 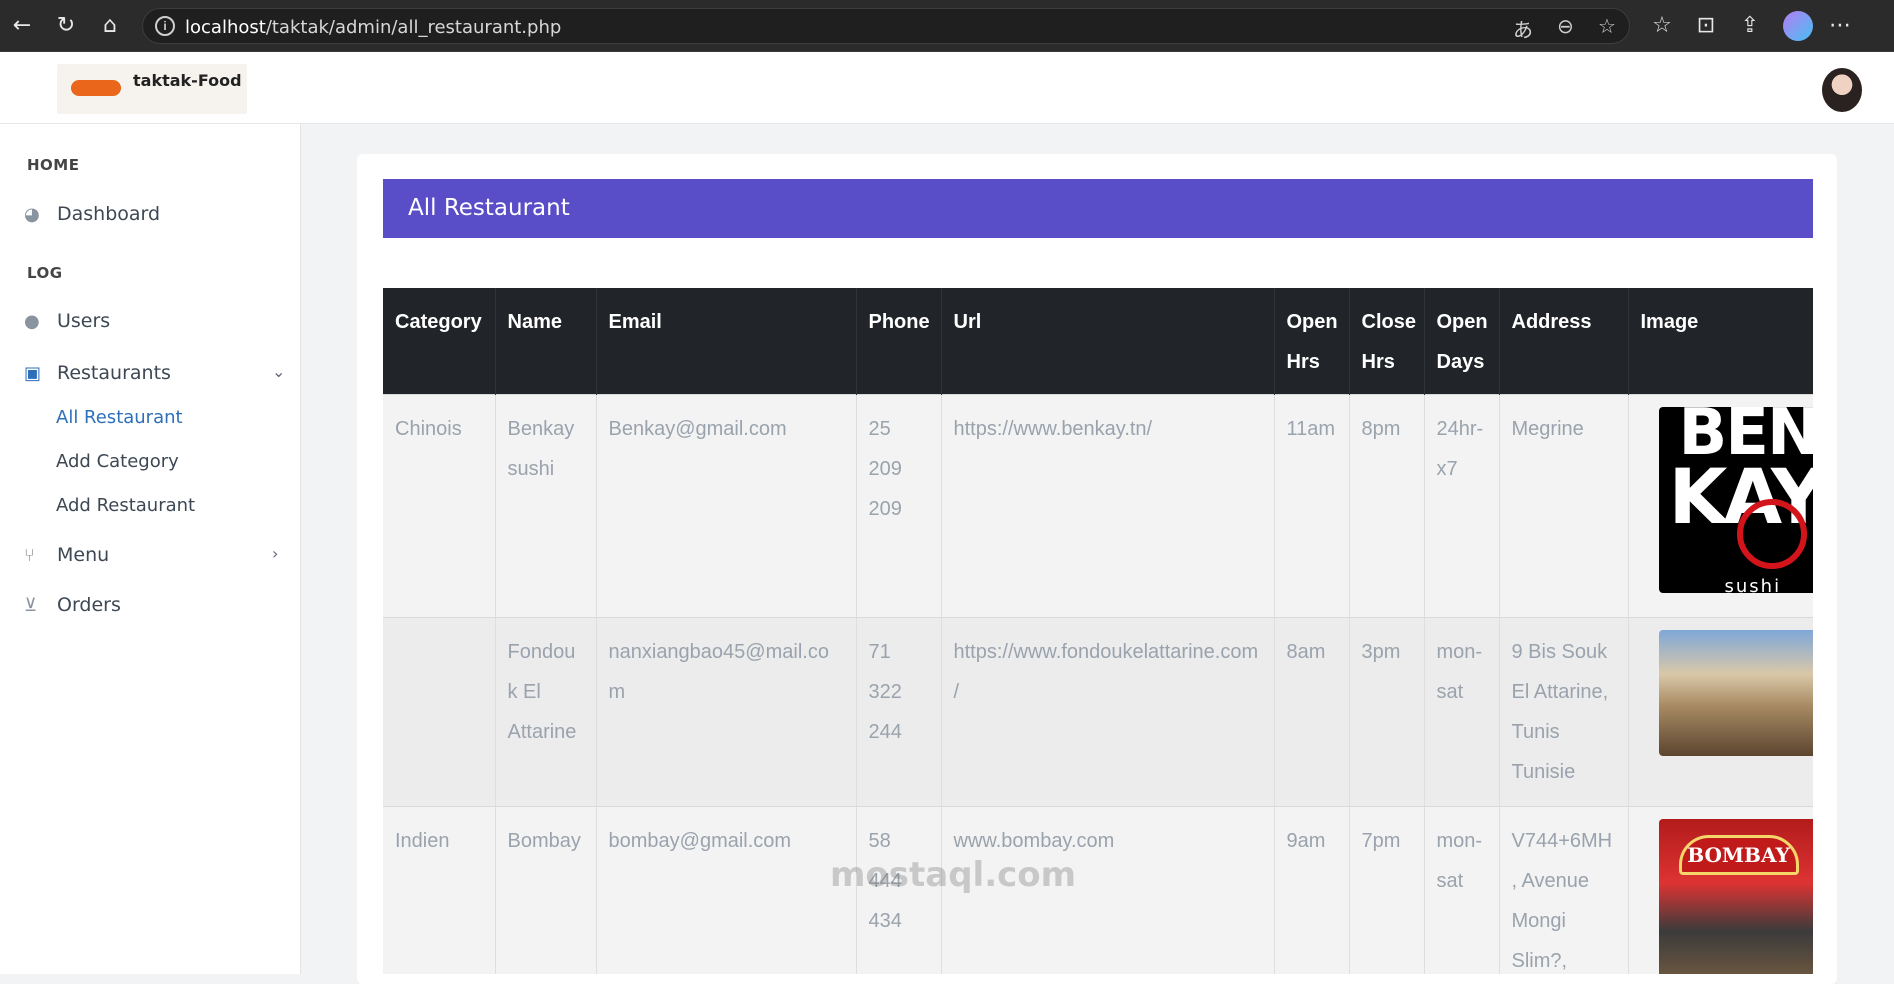 I want to click on favorite-star-icon: ☆, so click(x=1607, y=26).